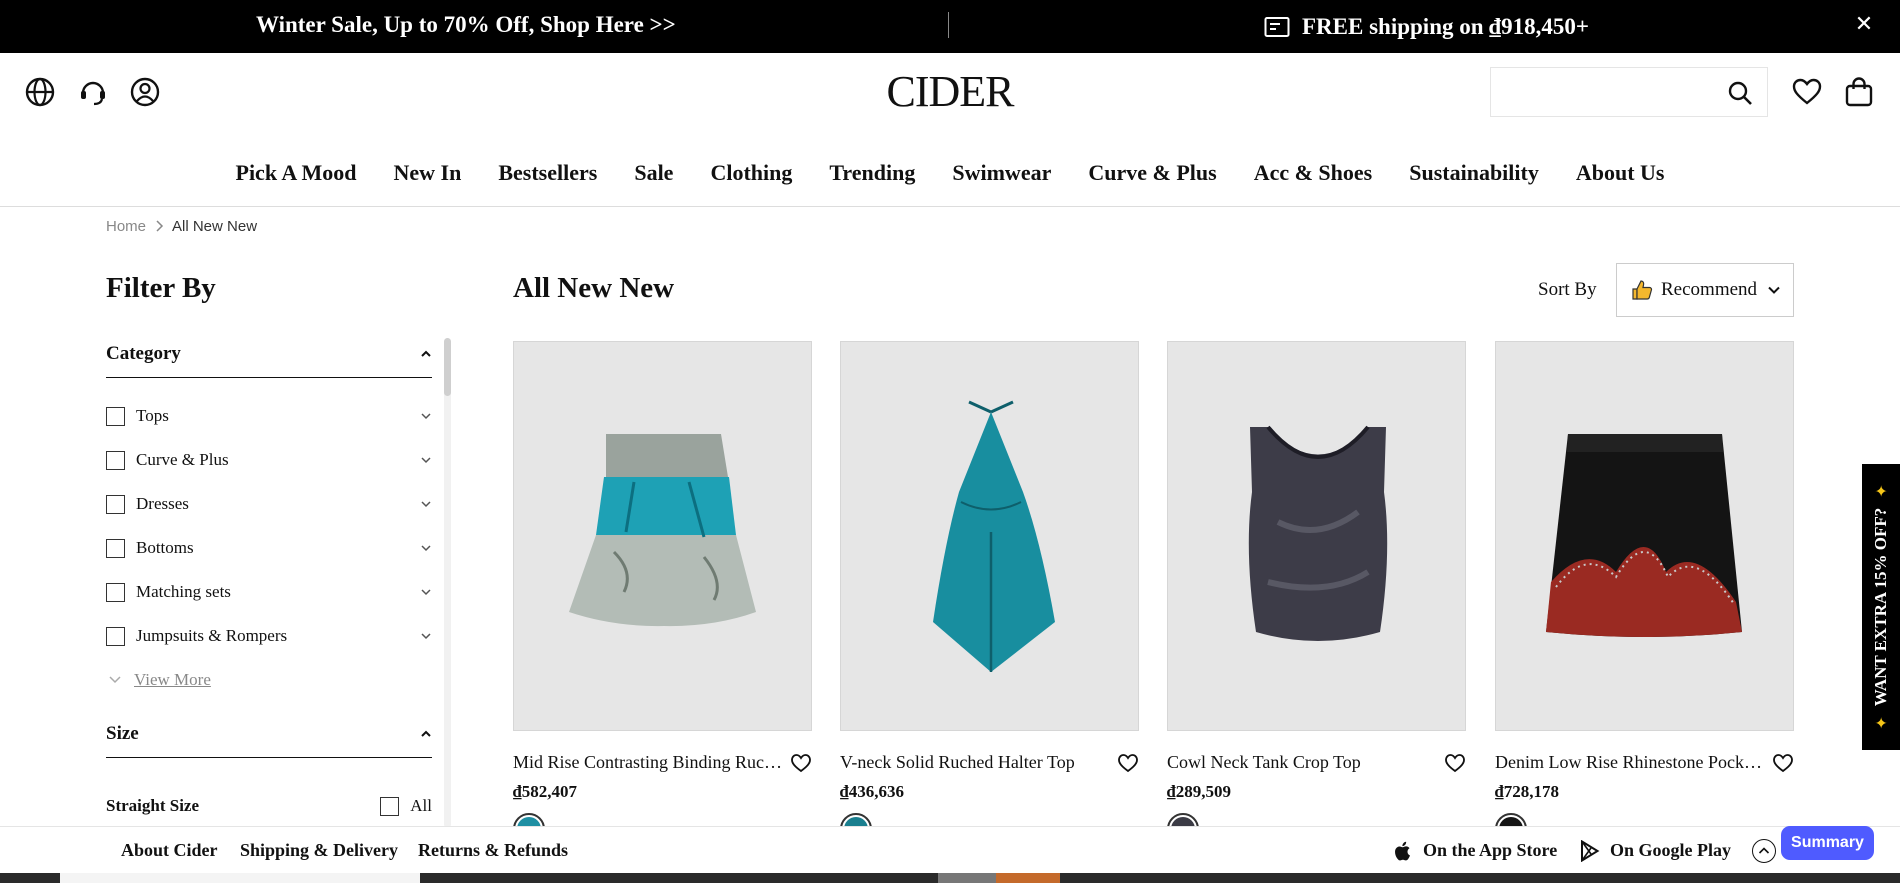 This screenshot has height=883, width=1900. Describe the element at coordinates (269, 354) in the screenshot. I see `category-section-header: Category` at that location.